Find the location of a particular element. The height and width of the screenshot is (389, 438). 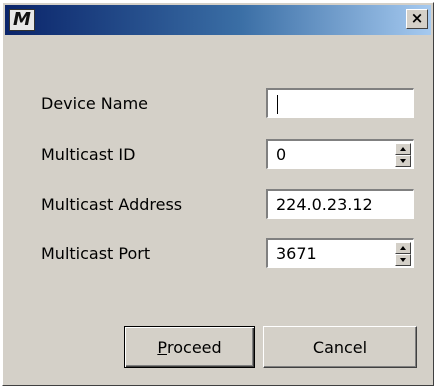

multicast-id-spinner is located at coordinates (403, 155).